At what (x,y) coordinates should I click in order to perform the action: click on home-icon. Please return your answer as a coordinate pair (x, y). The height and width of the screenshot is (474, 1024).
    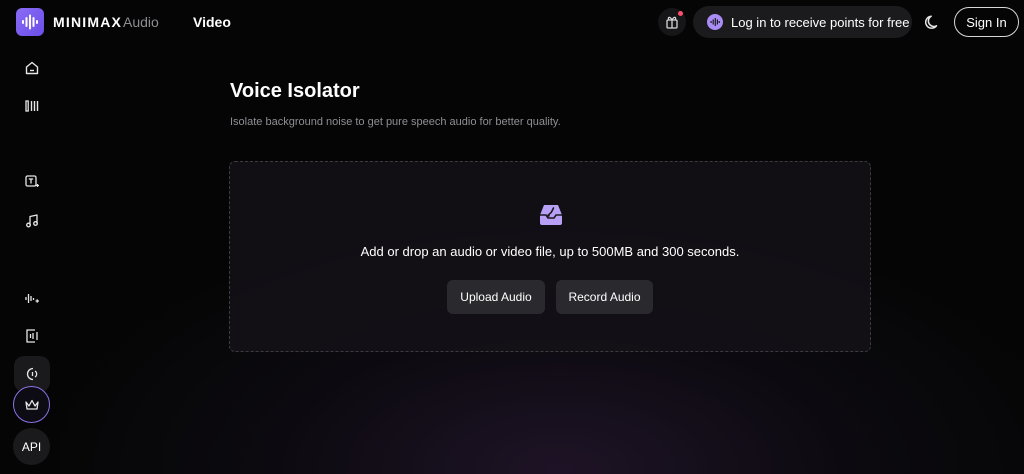
    Looking at the image, I should click on (32, 68).